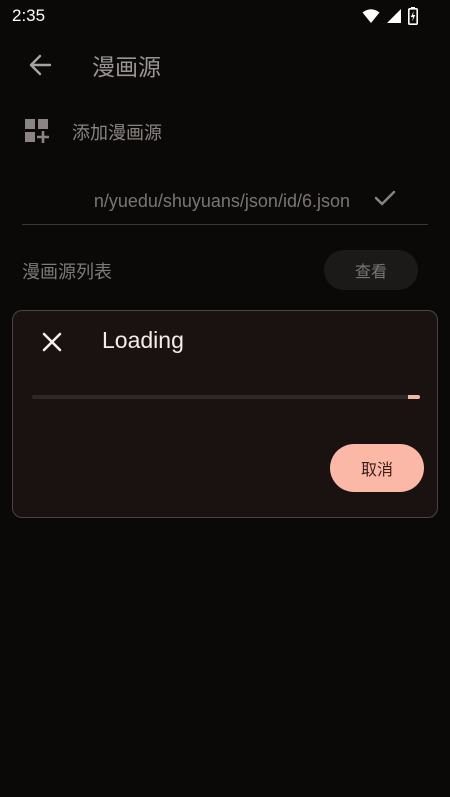 This screenshot has height=797, width=450. I want to click on status-bar: 2:35, so click(225, 17).